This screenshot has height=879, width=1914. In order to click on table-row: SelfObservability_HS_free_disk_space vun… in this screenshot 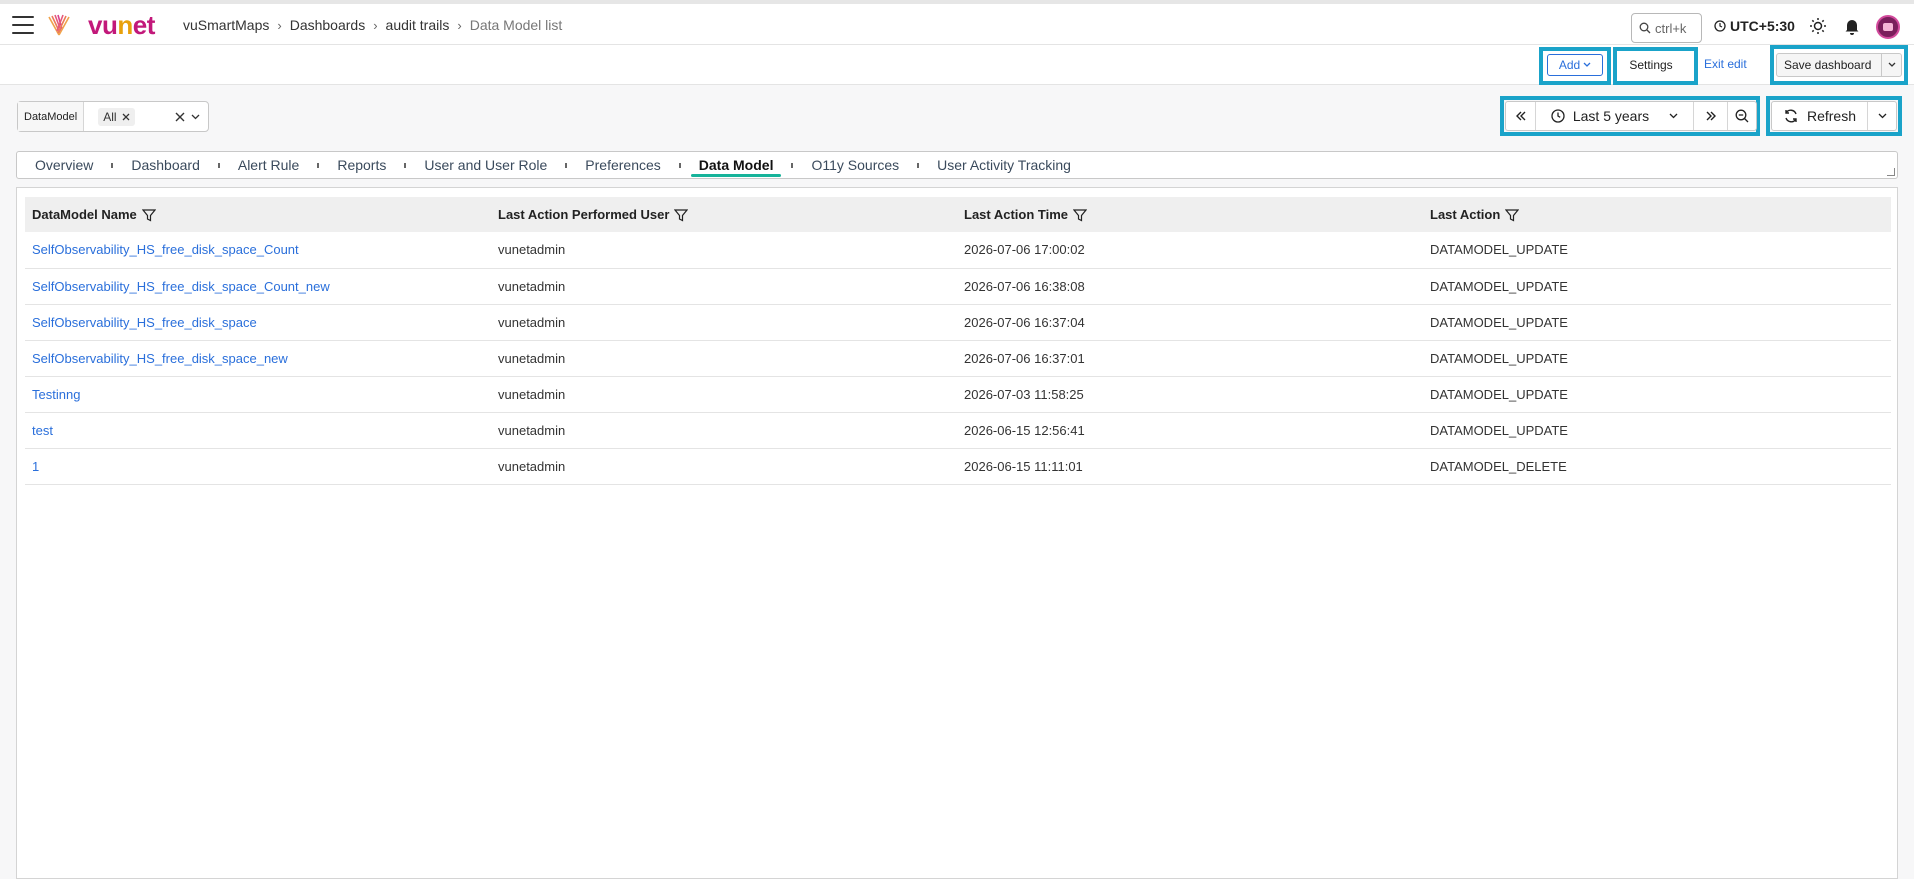, I will do `click(958, 322)`.